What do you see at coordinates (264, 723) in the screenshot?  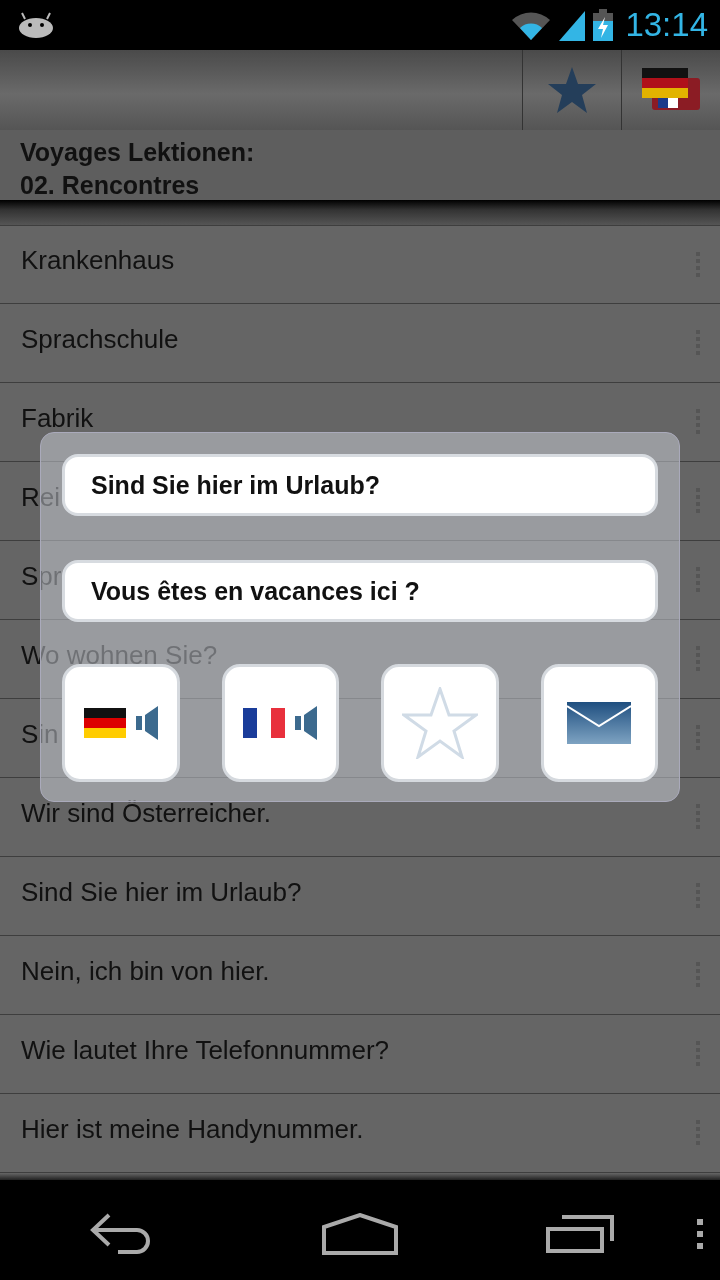 I see `french-flag-icon` at bounding box center [264, 723].